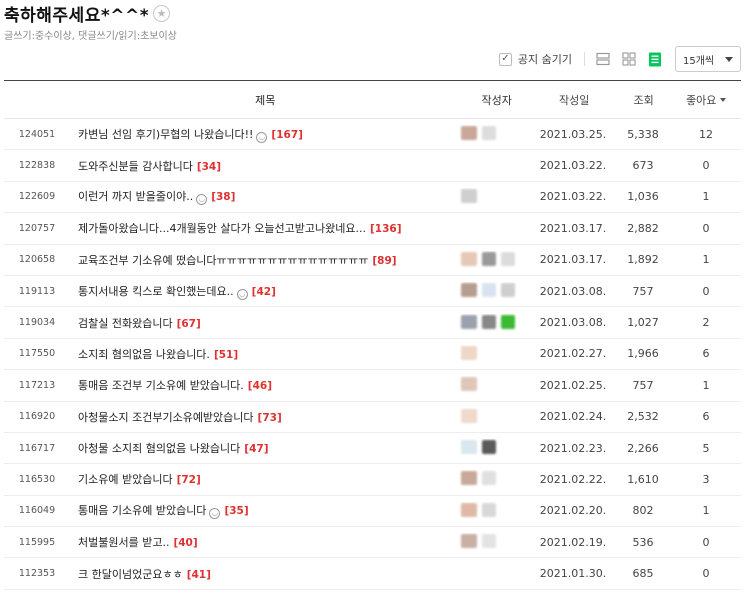 The height and width of the screenshot is (609, 745). I want to click on post-title-link: 카변님 선임 후기)무협의 나왔습니다!!, so click(165, 134).